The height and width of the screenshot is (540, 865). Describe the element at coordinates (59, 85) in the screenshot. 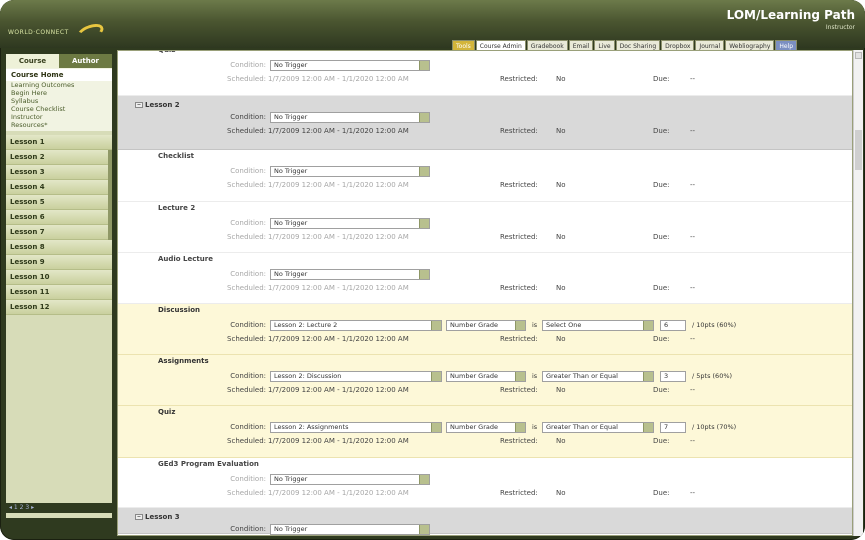

I see `nav-learning-outcomes: Learning Outcomes` at that location.